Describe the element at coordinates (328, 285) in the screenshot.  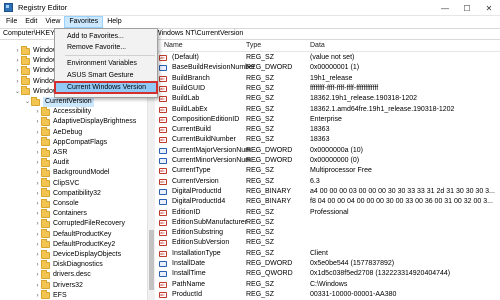
I see `value-row: PathName REG_SZ C:\Windows` at that location.